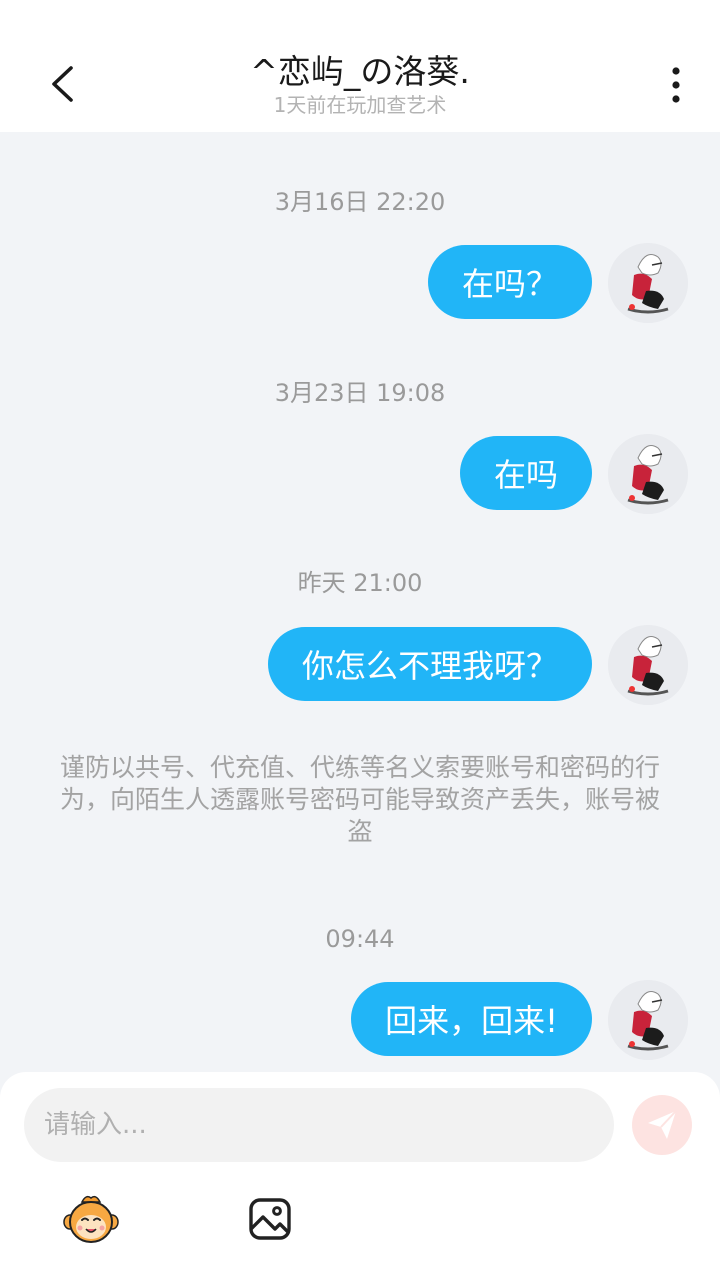 This screenshot has width=720, height=1280. I want to click on message-timestamp: 3月16日 22:20, so click(360, 202).